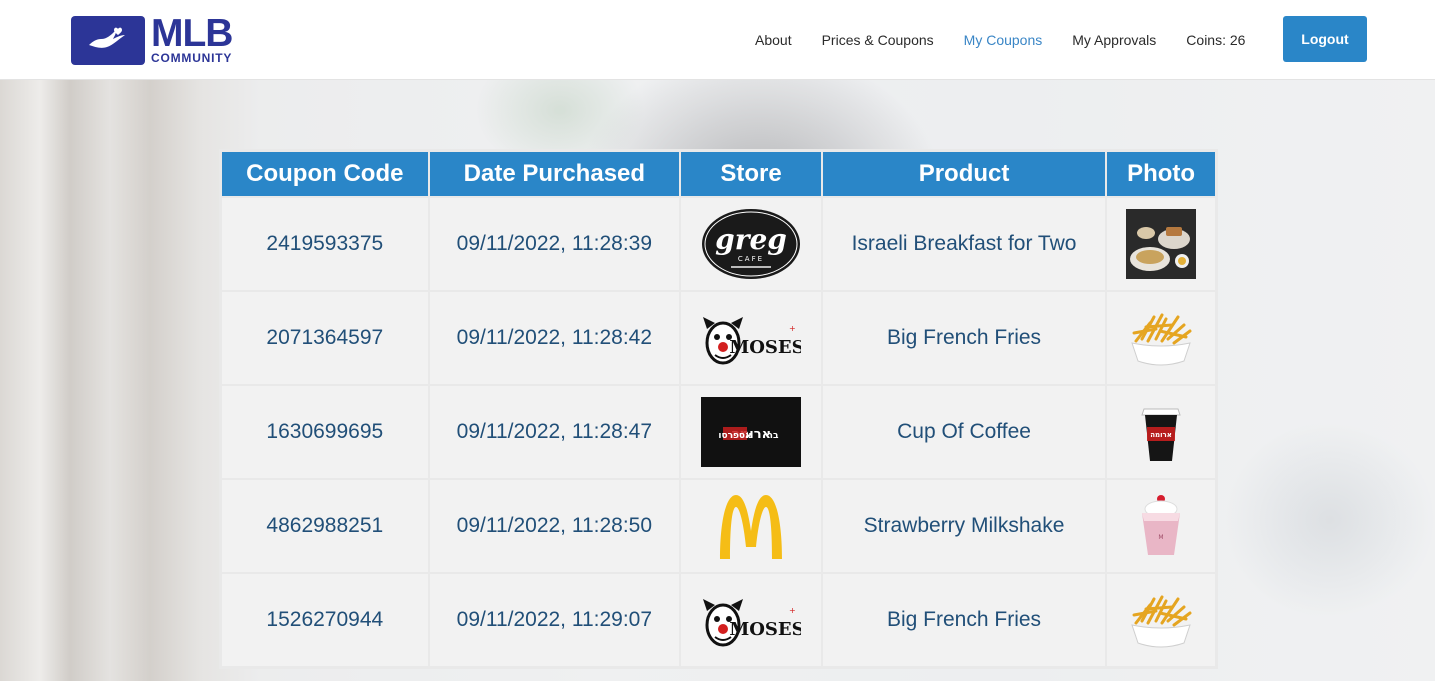 The height and width of the screenshot is (681, 1435). What do you see at coordinates (325, 338) in the screenshot?
I see `coupon-code: 2071364597` at bounding box center [325, 338].